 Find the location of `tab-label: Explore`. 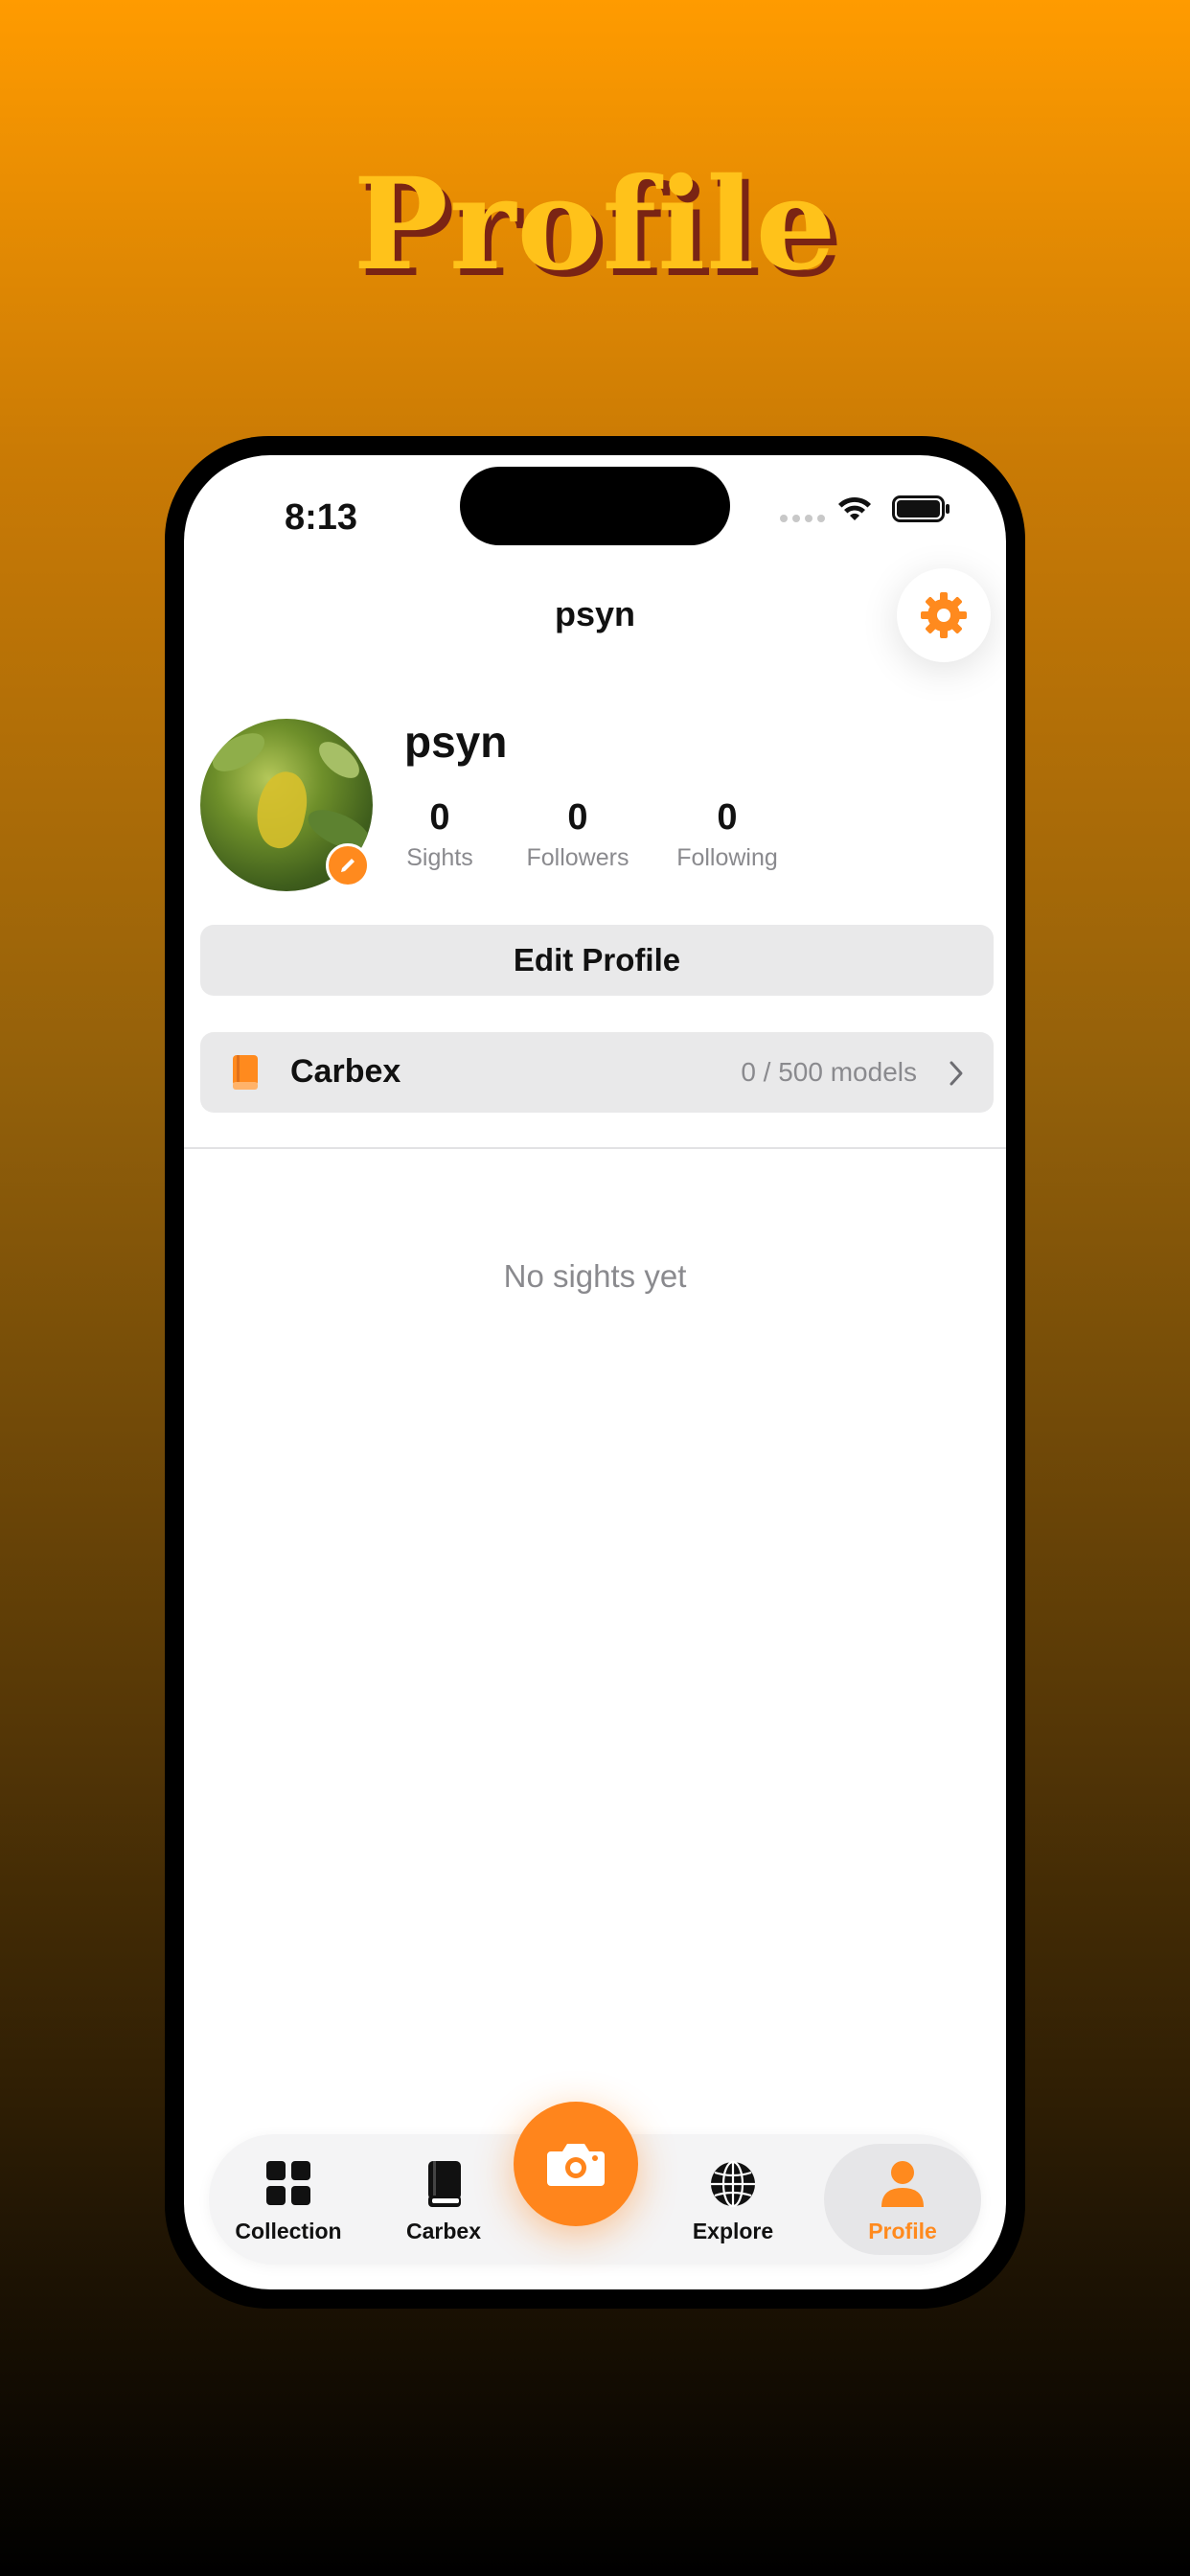

tab-label: Explore is located at coordinates (733, 2231).